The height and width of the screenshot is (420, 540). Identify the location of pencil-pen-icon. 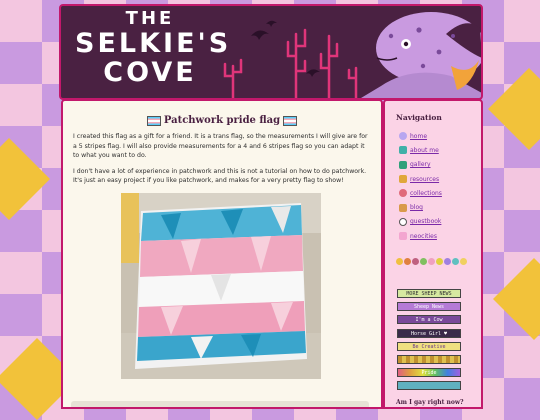
(403, 179).